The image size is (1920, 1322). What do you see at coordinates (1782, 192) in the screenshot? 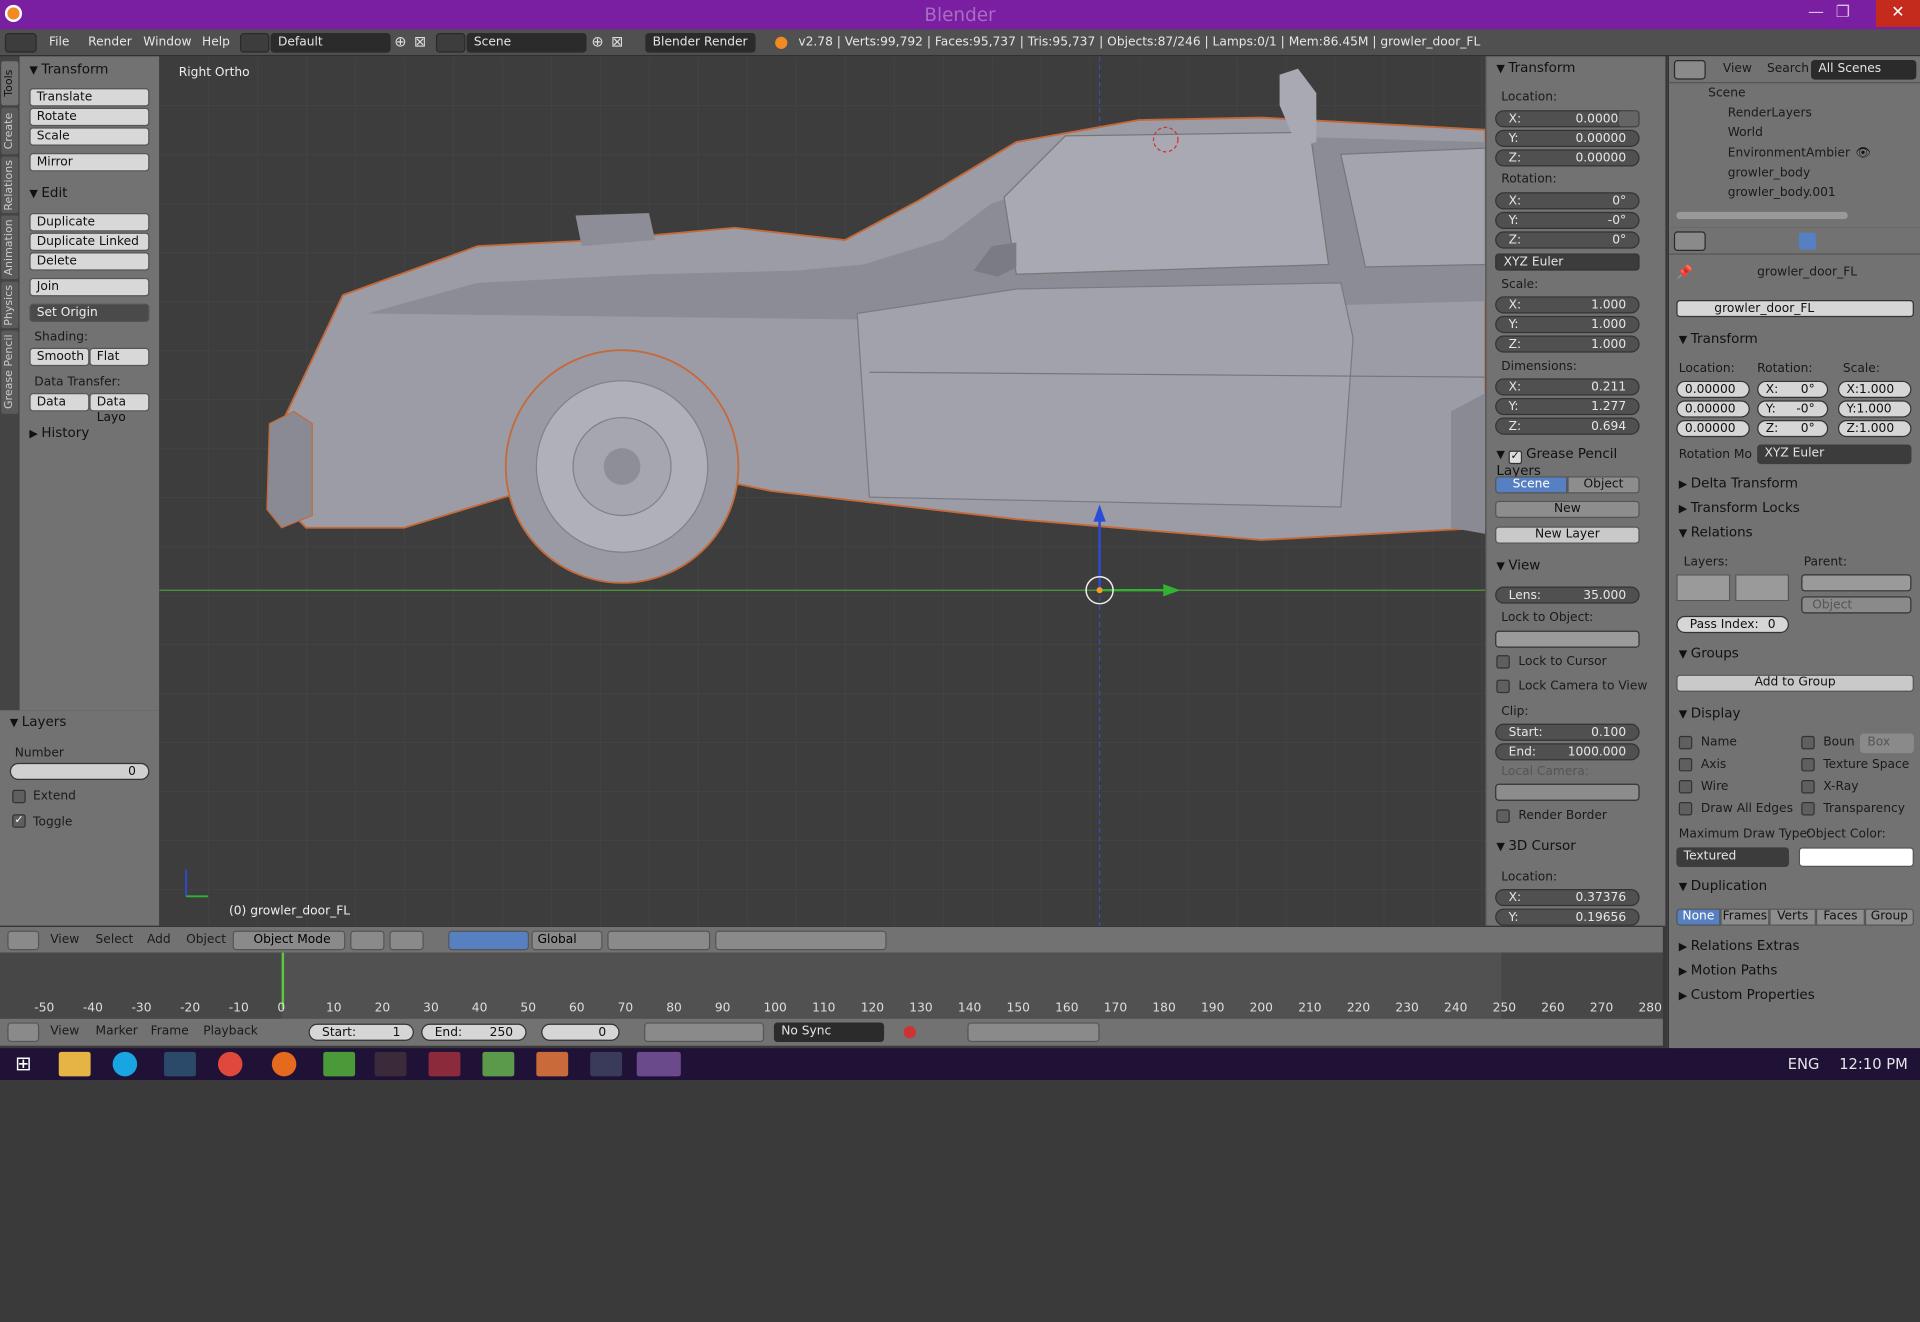
I see `outliner-item: growler_body.001` at bounding box center [1782, 192].